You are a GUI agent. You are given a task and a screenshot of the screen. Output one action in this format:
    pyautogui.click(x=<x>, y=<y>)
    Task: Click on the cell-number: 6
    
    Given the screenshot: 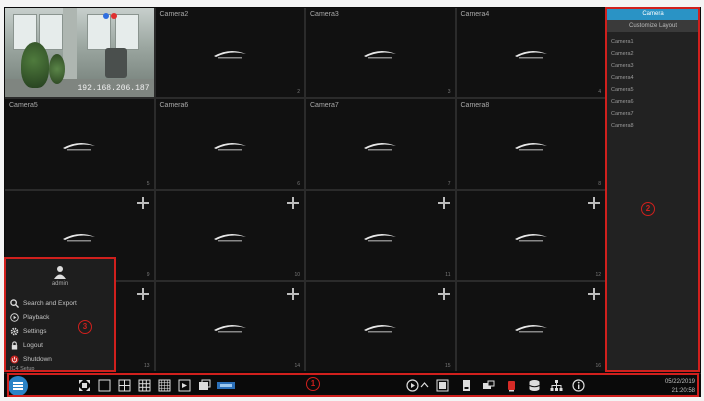 What is the action you would take?
    pyautogui.click(x=298, y=183)
    